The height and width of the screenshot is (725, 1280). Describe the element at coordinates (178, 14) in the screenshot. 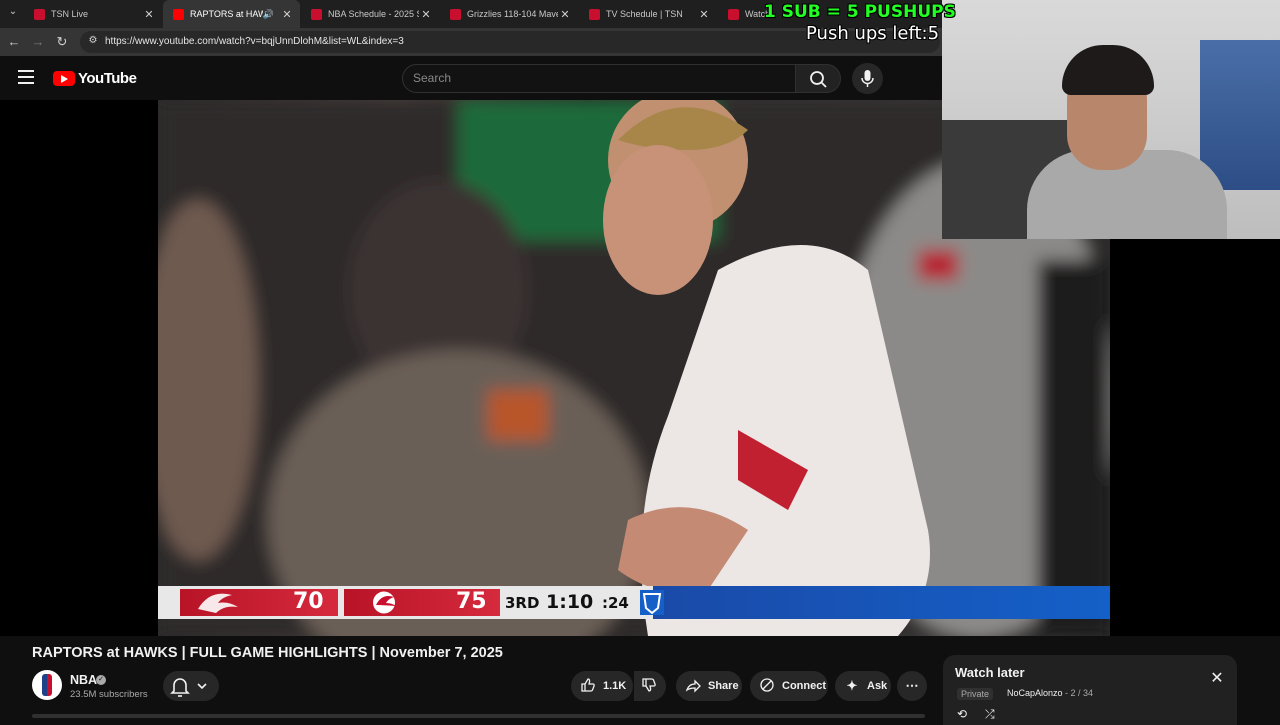

I see `youtube-favicon-icon` at that location.